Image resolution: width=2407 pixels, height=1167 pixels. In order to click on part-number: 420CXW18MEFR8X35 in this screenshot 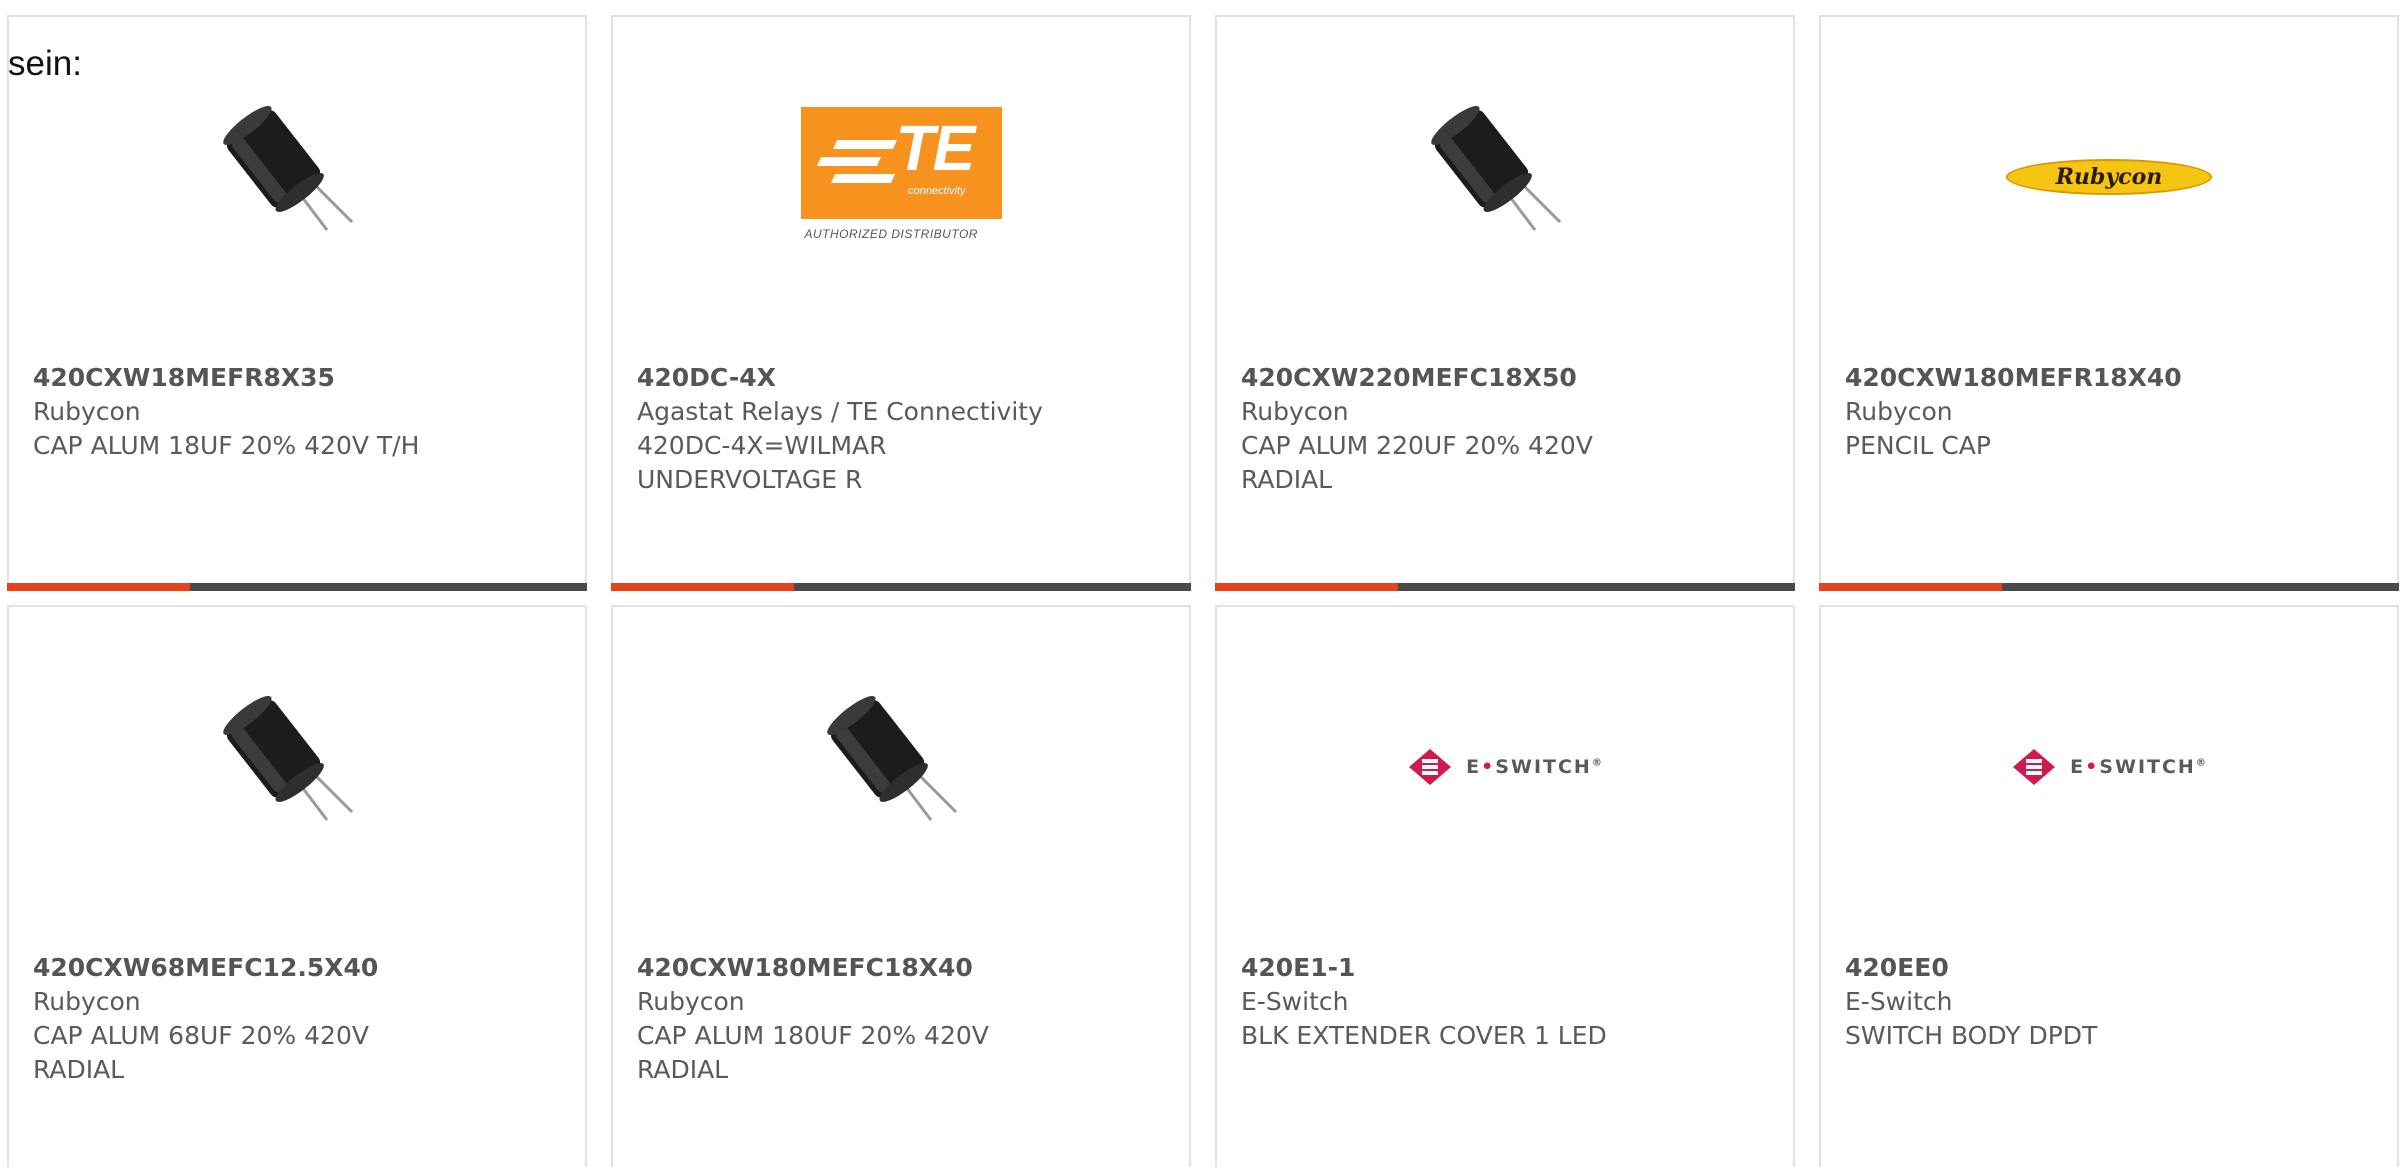, I will do `click(294, 378)`.